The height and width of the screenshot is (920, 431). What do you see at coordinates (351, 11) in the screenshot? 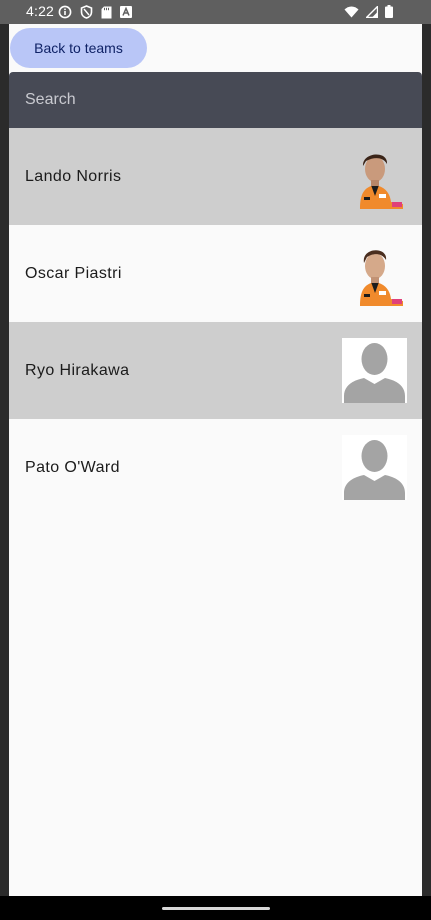
I see `wifi-icon` at bounding box center [351, 11].